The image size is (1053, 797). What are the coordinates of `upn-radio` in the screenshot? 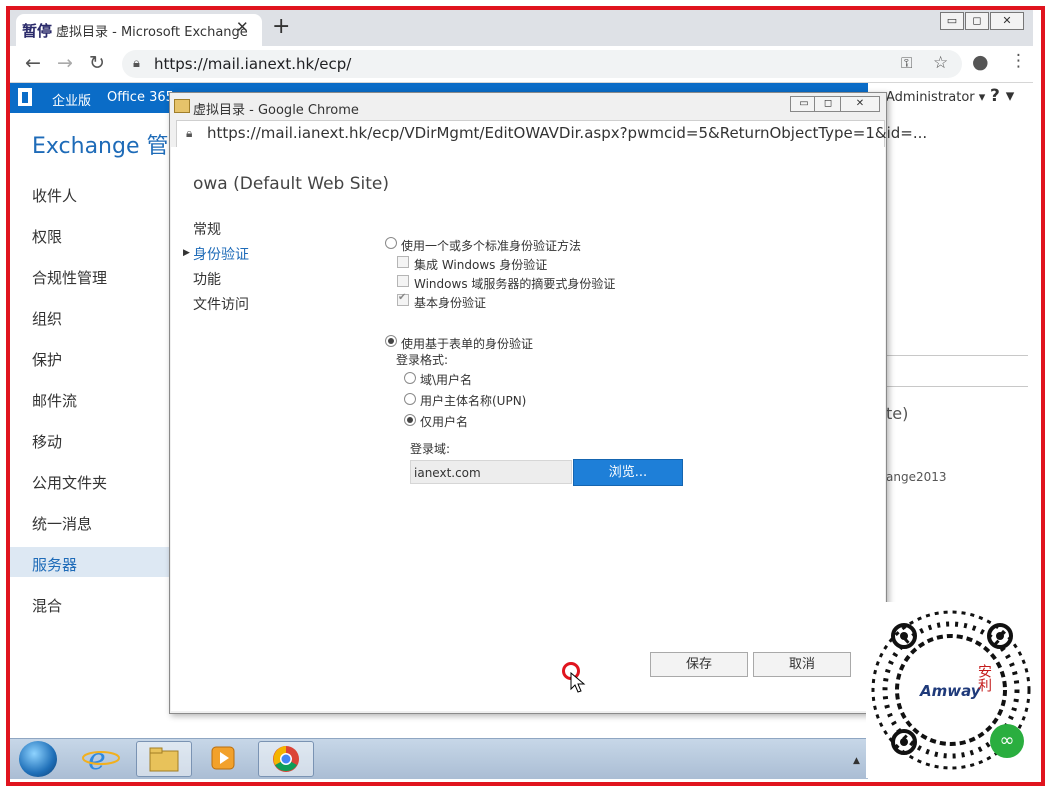 It's located at (410, 399).